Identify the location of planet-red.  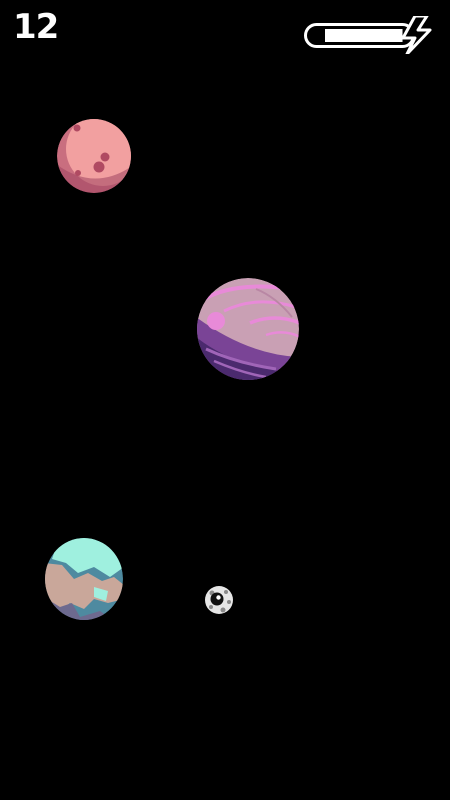
(94, 156).